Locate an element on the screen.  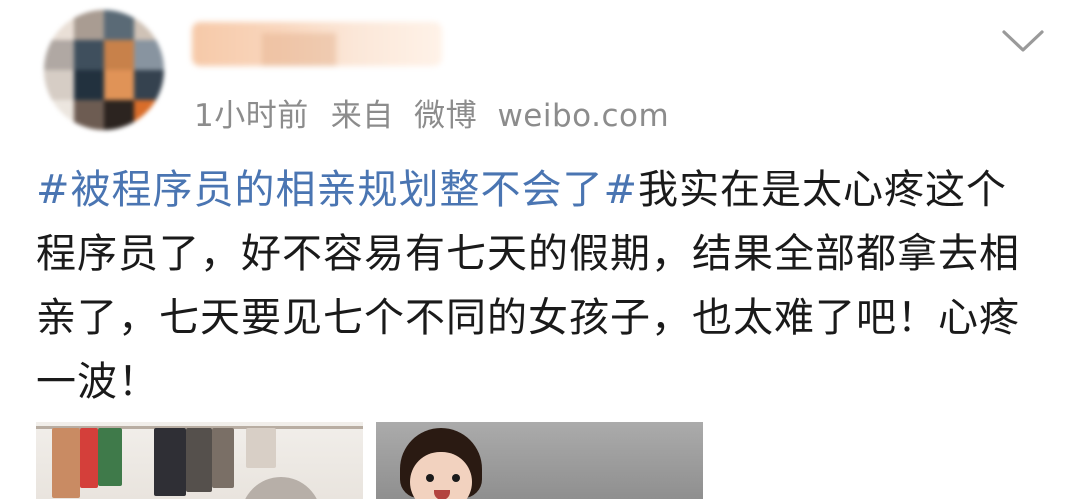
child-mouth is located at coordinates (442, 494).